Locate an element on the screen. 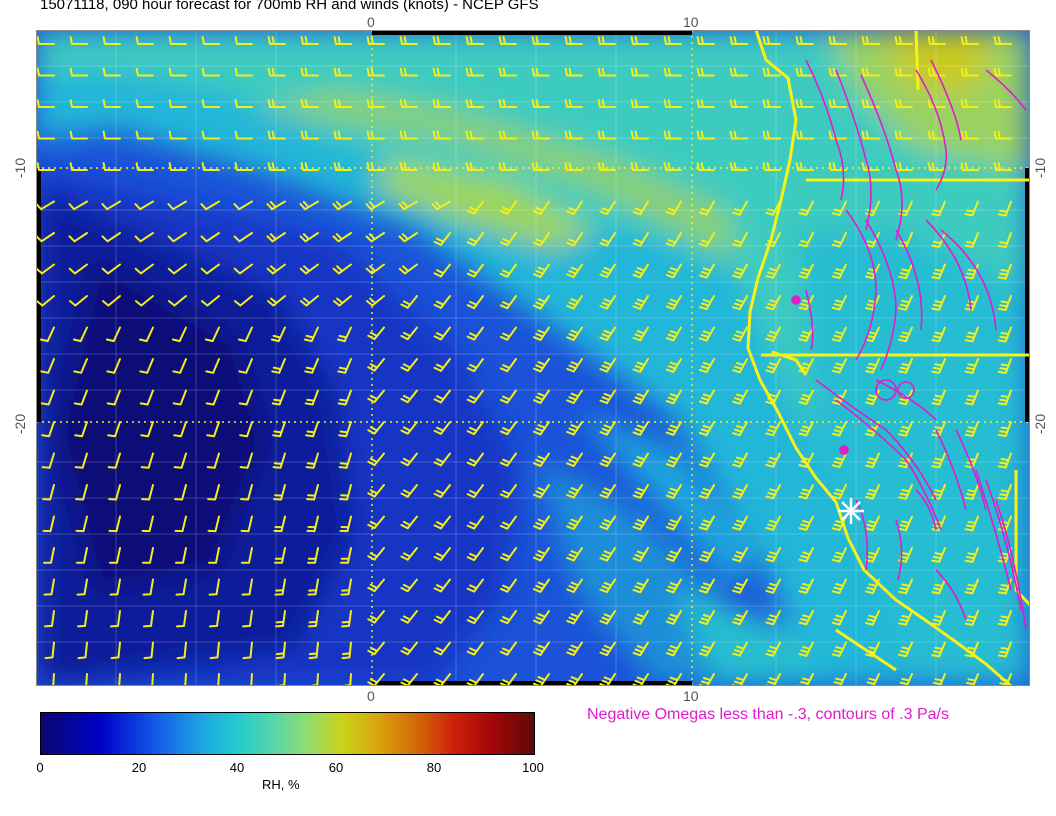  left-tick-minus10: -10 is located at coordinates (20, 168).